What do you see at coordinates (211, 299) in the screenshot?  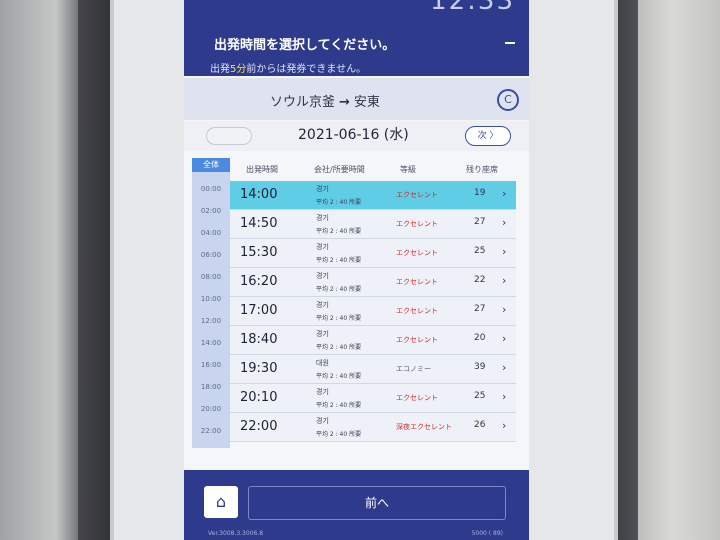 I see `time-filter-item: 10:00` at bounding box center [211, 299].